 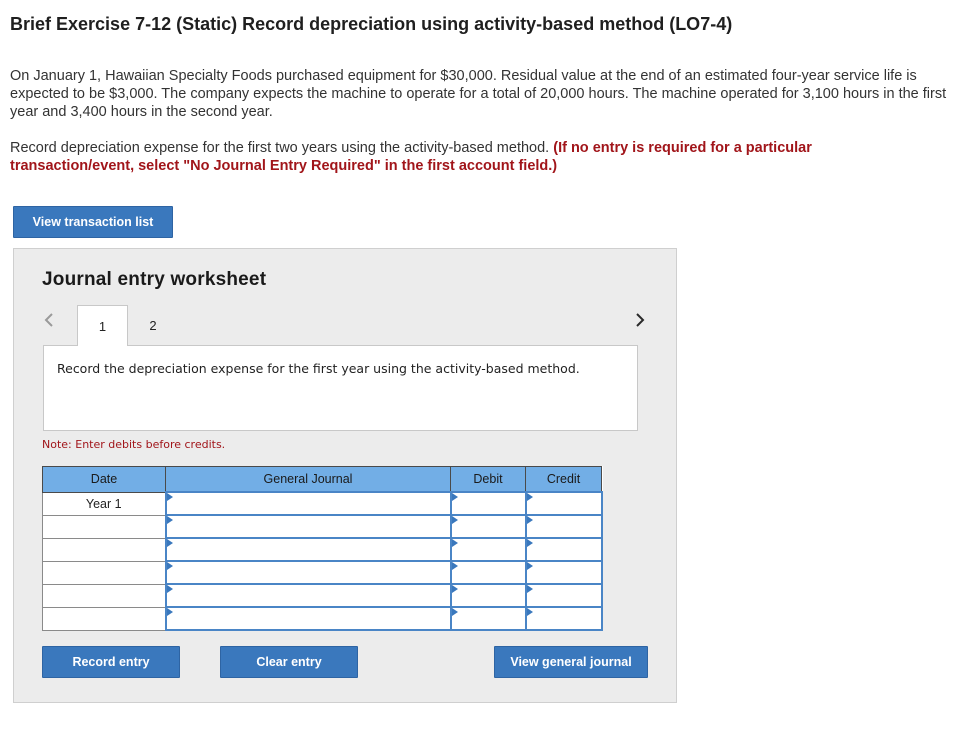 I want to click on tab-2: 2, so click(x=153, y=325).